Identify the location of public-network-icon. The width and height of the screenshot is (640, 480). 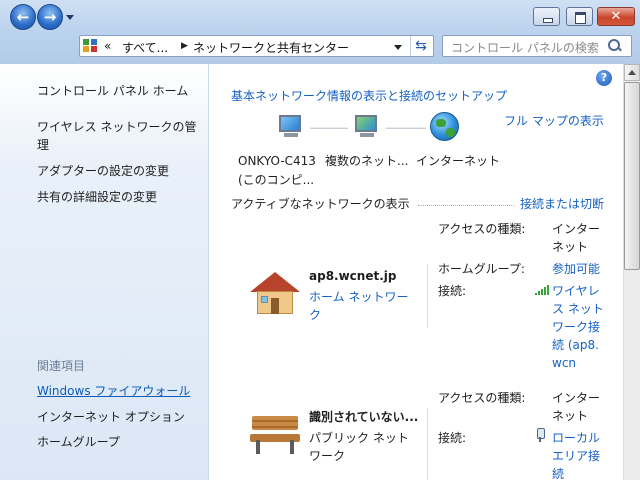
(275, 435).